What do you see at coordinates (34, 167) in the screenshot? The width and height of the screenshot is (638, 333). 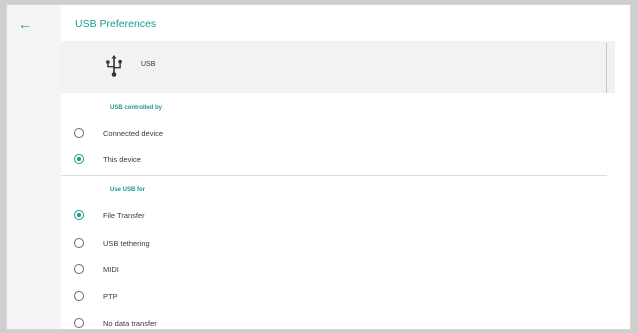 I see `left-sidebar-strip: ←` at bounding box center [34, 167].